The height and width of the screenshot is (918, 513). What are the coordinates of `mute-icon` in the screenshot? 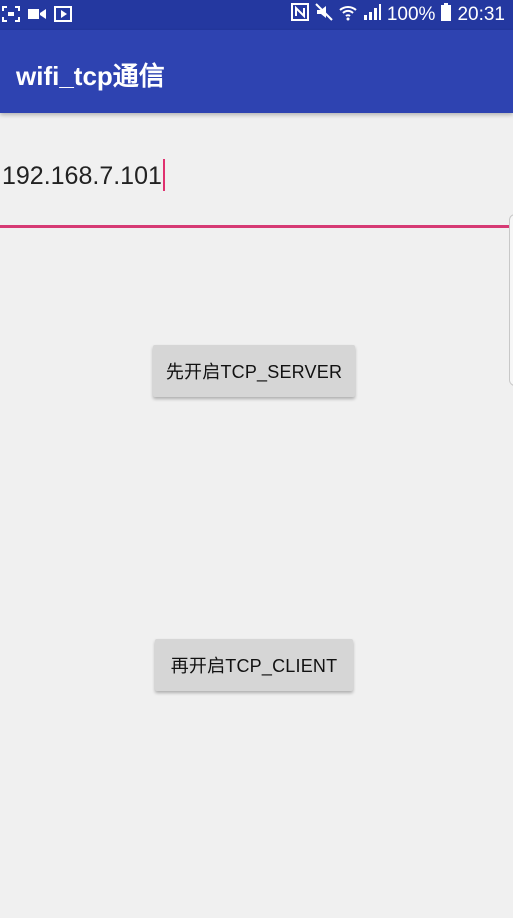 It's located at (324, 15).